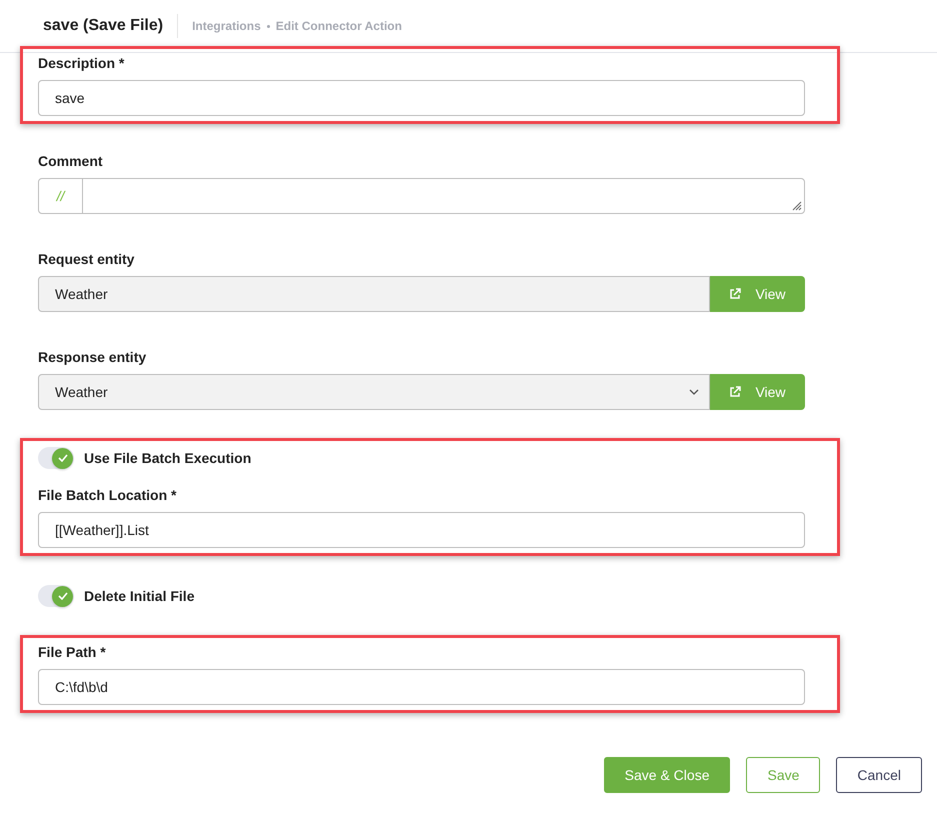 The width and height of the screenshot is (937, 827). What do you see at coordinates (87, 259) in the screenshot?
I see `field-label: Request entity` at bounding box center [87, 259].